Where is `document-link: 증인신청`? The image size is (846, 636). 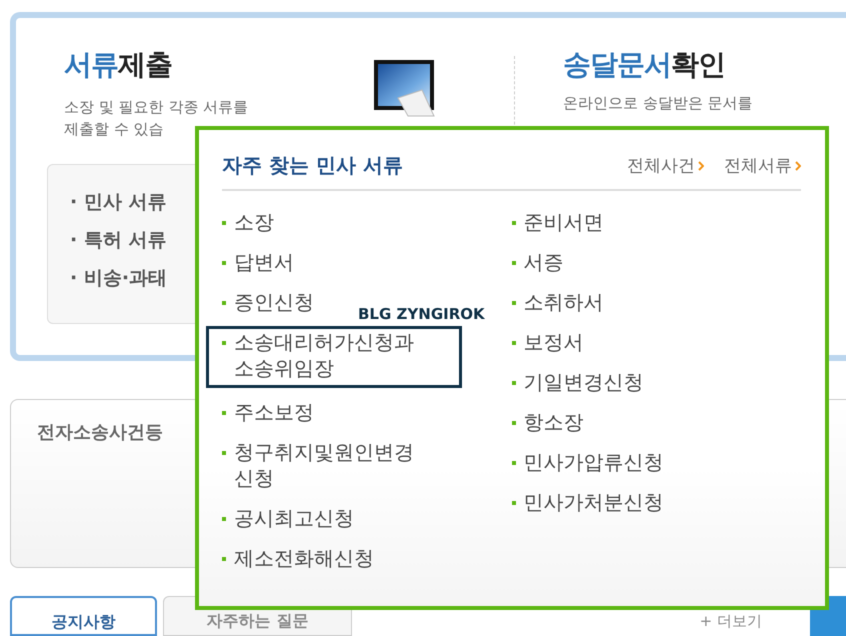 document-link: 증인신청 is located at coordinates (261, 302).